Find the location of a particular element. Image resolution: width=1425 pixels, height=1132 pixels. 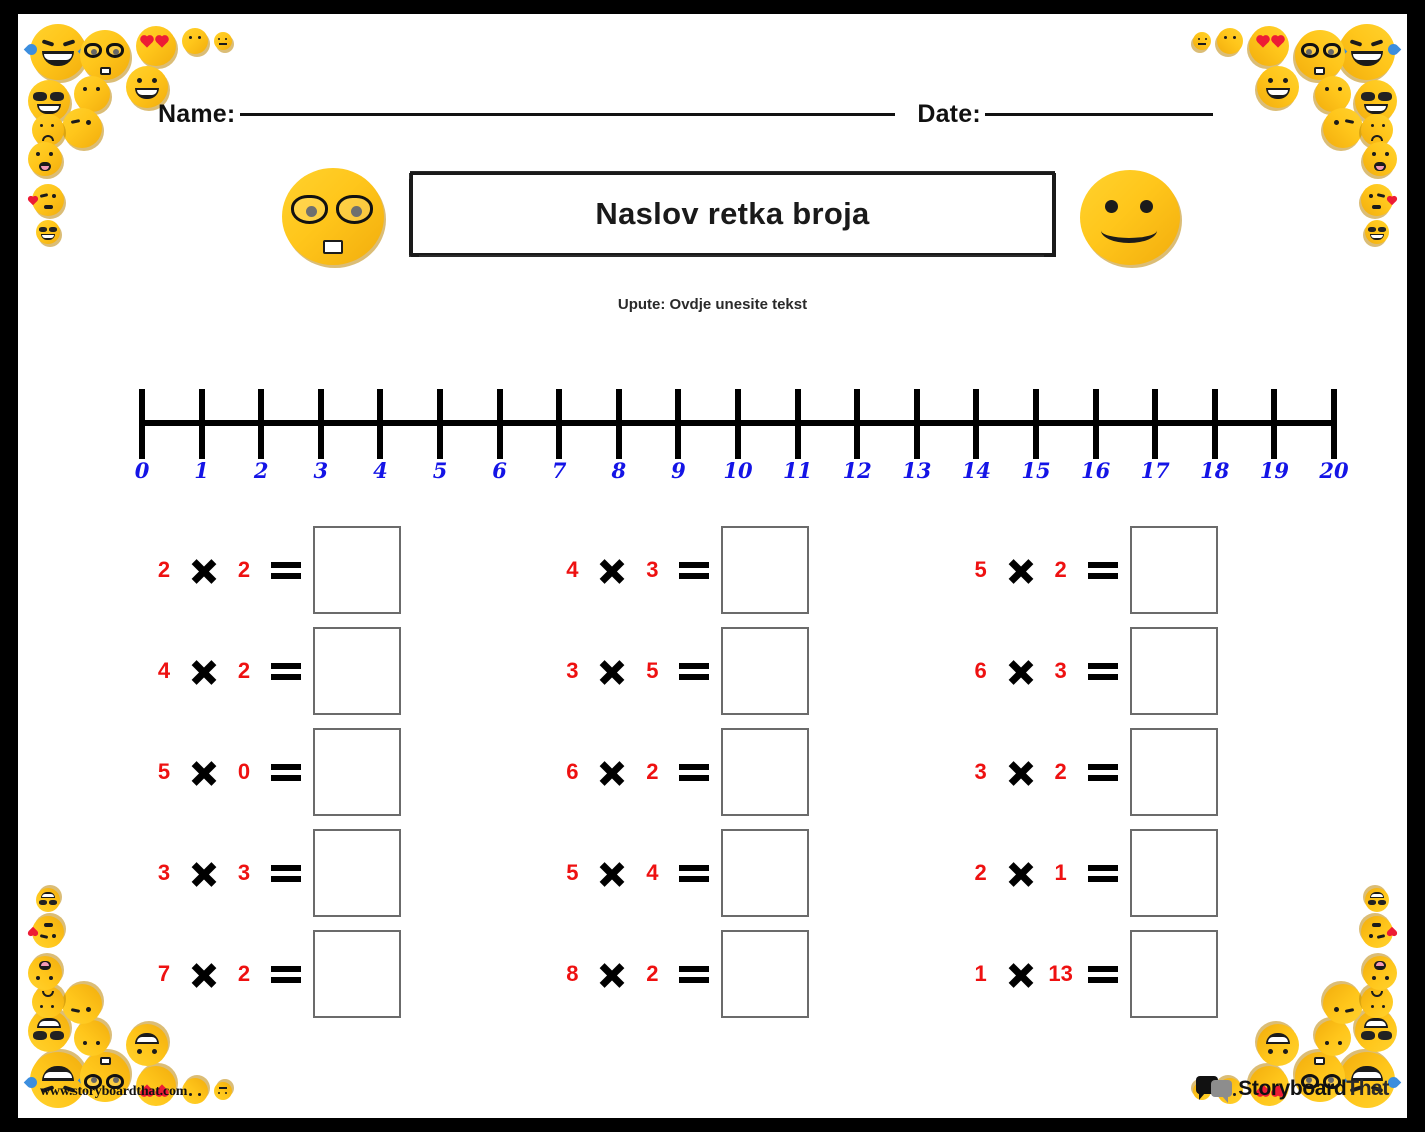

number-line-label: 14 is located at coordinates (976, 470).